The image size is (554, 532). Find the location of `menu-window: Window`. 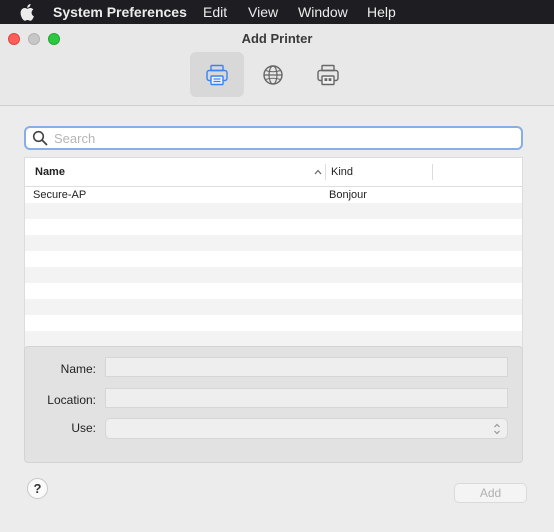

menu-window: Window is located at coordinates (323, 12).